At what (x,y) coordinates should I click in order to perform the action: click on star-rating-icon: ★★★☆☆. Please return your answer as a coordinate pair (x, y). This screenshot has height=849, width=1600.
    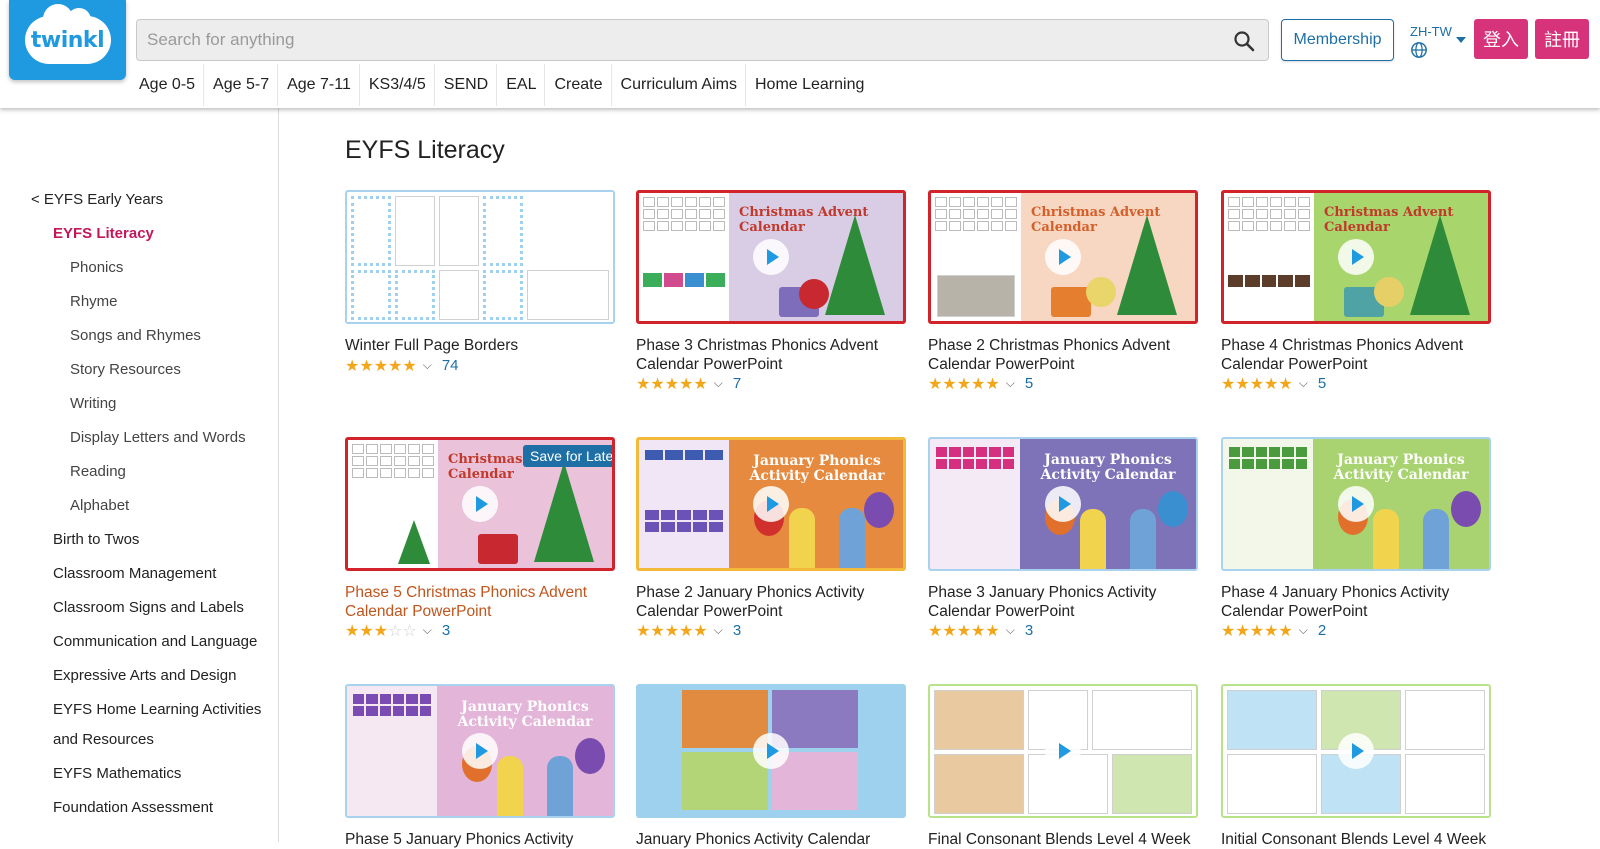
    Looking at the image, I should click on (381, 630).